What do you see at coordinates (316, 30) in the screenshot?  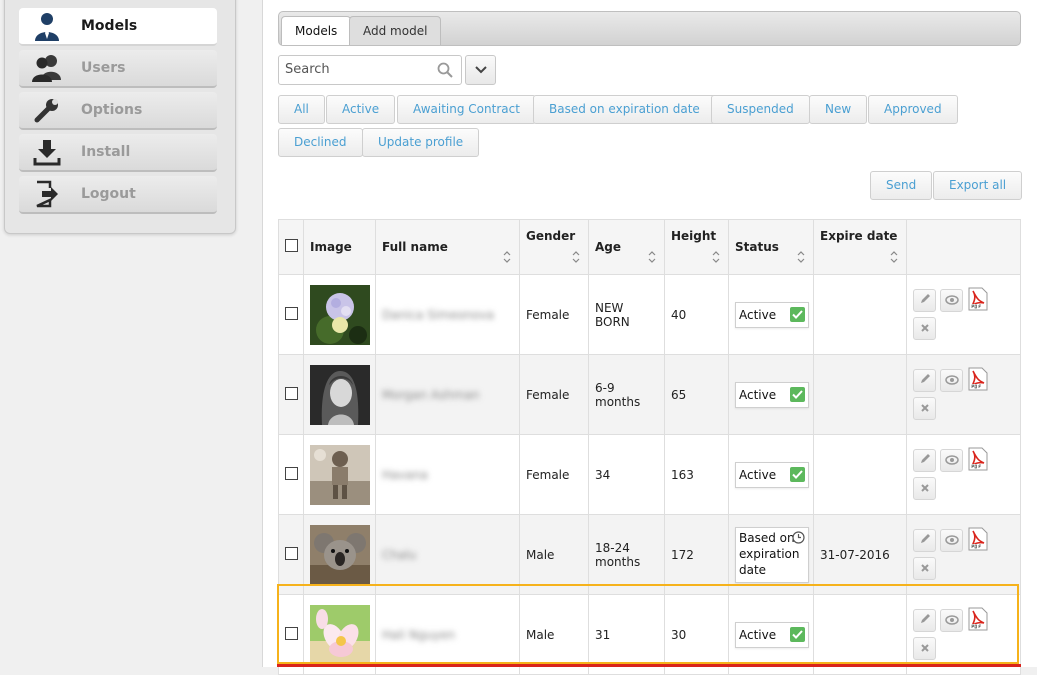 I see `tab-models: Models` at bounding box center [316, 30].